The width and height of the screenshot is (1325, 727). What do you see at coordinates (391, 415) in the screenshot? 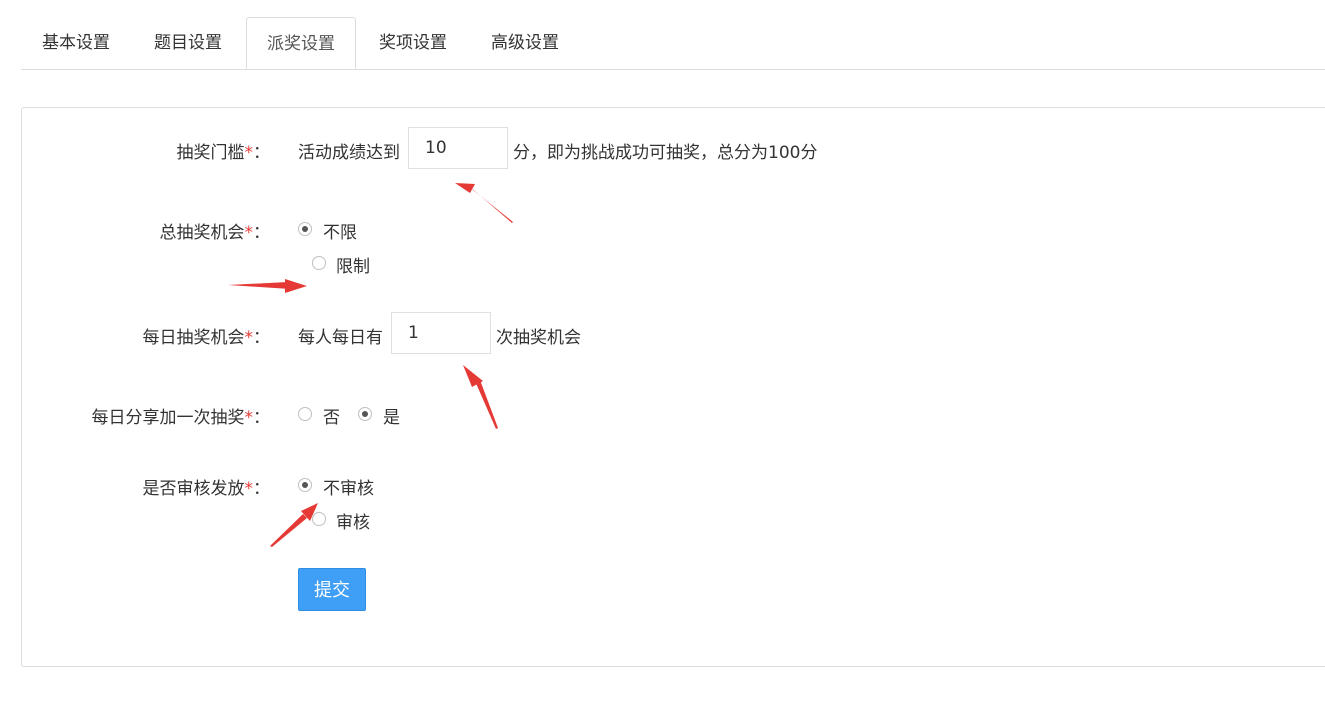
I see `share-bonus-yes-label: 是` at bounding box center [391, 415].